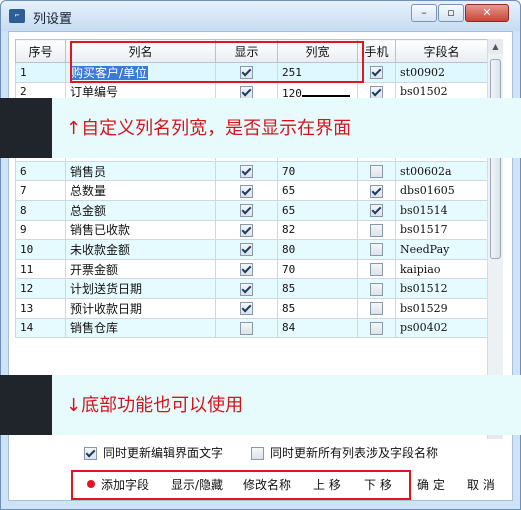 The height and width of the screenshot is (510, 521). Describe the element at coordinates (451, 13) in the screenshot. I see `maximize-button: ▫` at that location.